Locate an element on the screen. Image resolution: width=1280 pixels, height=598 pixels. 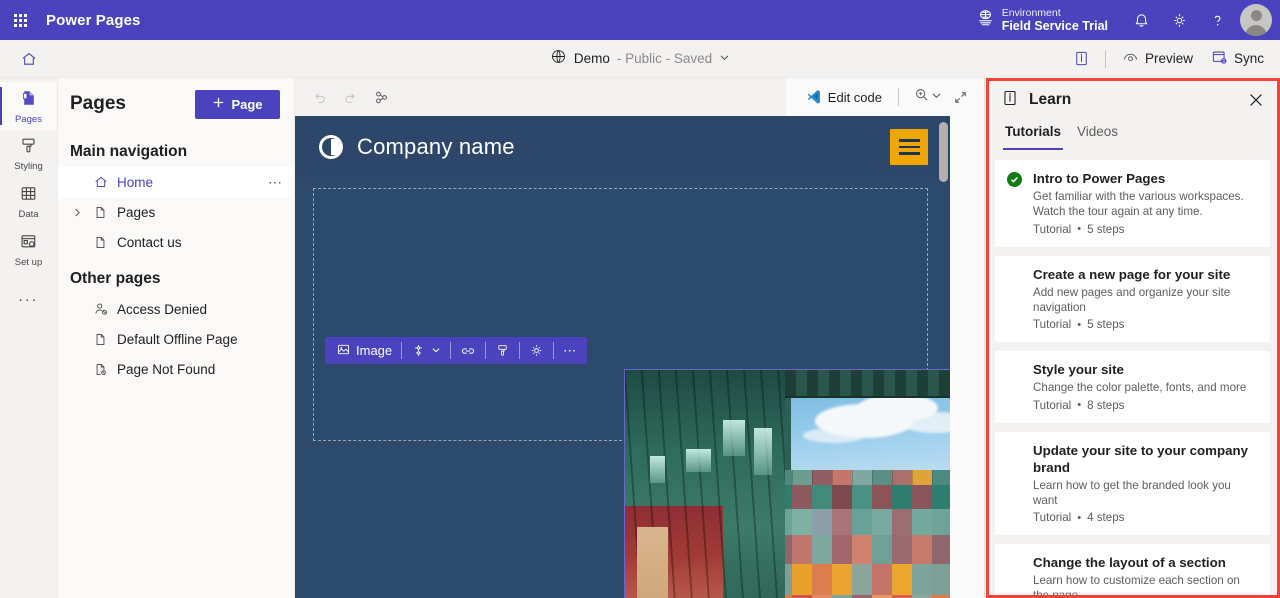
bell-icon is located at coordinates (1141, 20).